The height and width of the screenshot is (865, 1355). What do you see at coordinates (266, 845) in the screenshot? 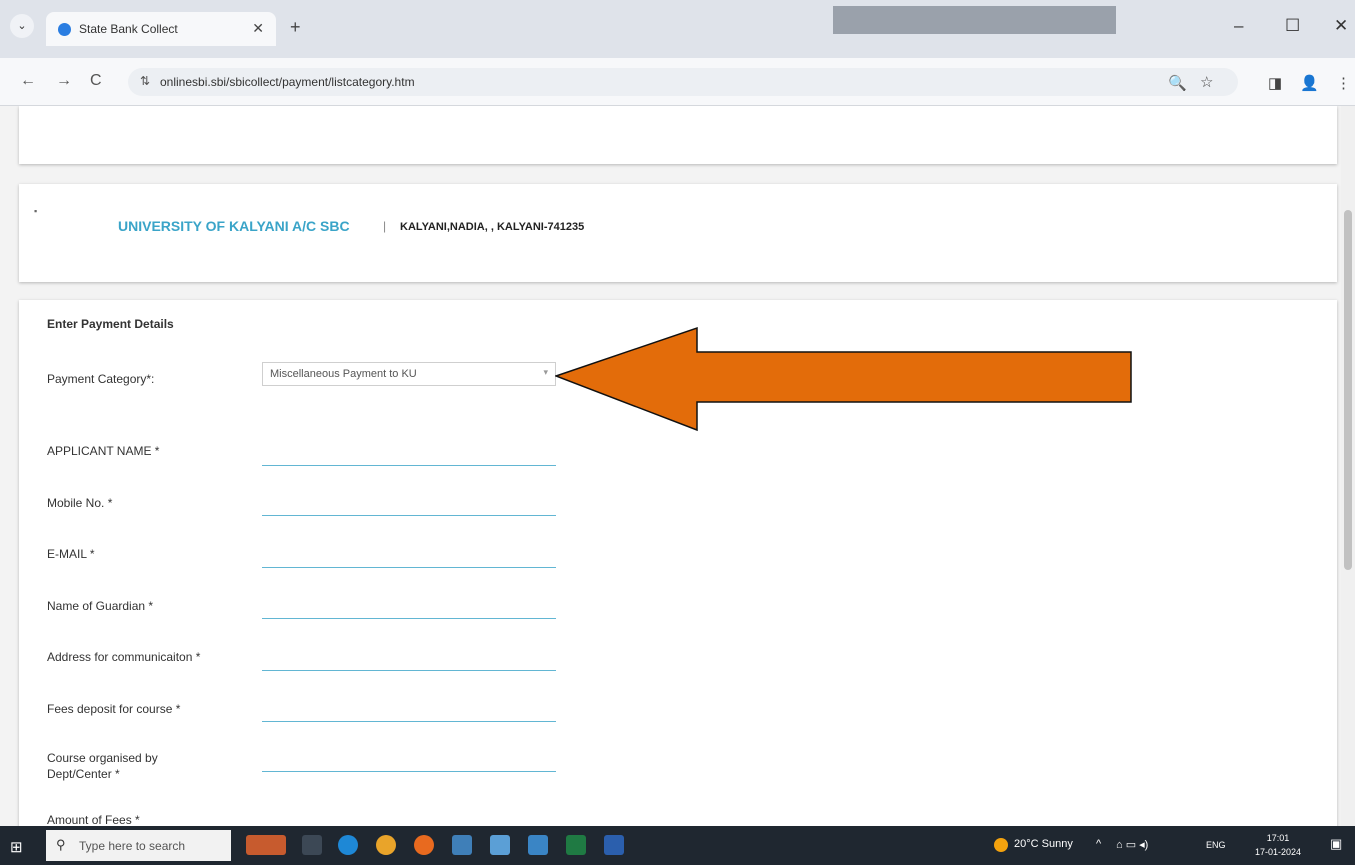
I see `search-highlight-icon` at bounding box center [266, 845].